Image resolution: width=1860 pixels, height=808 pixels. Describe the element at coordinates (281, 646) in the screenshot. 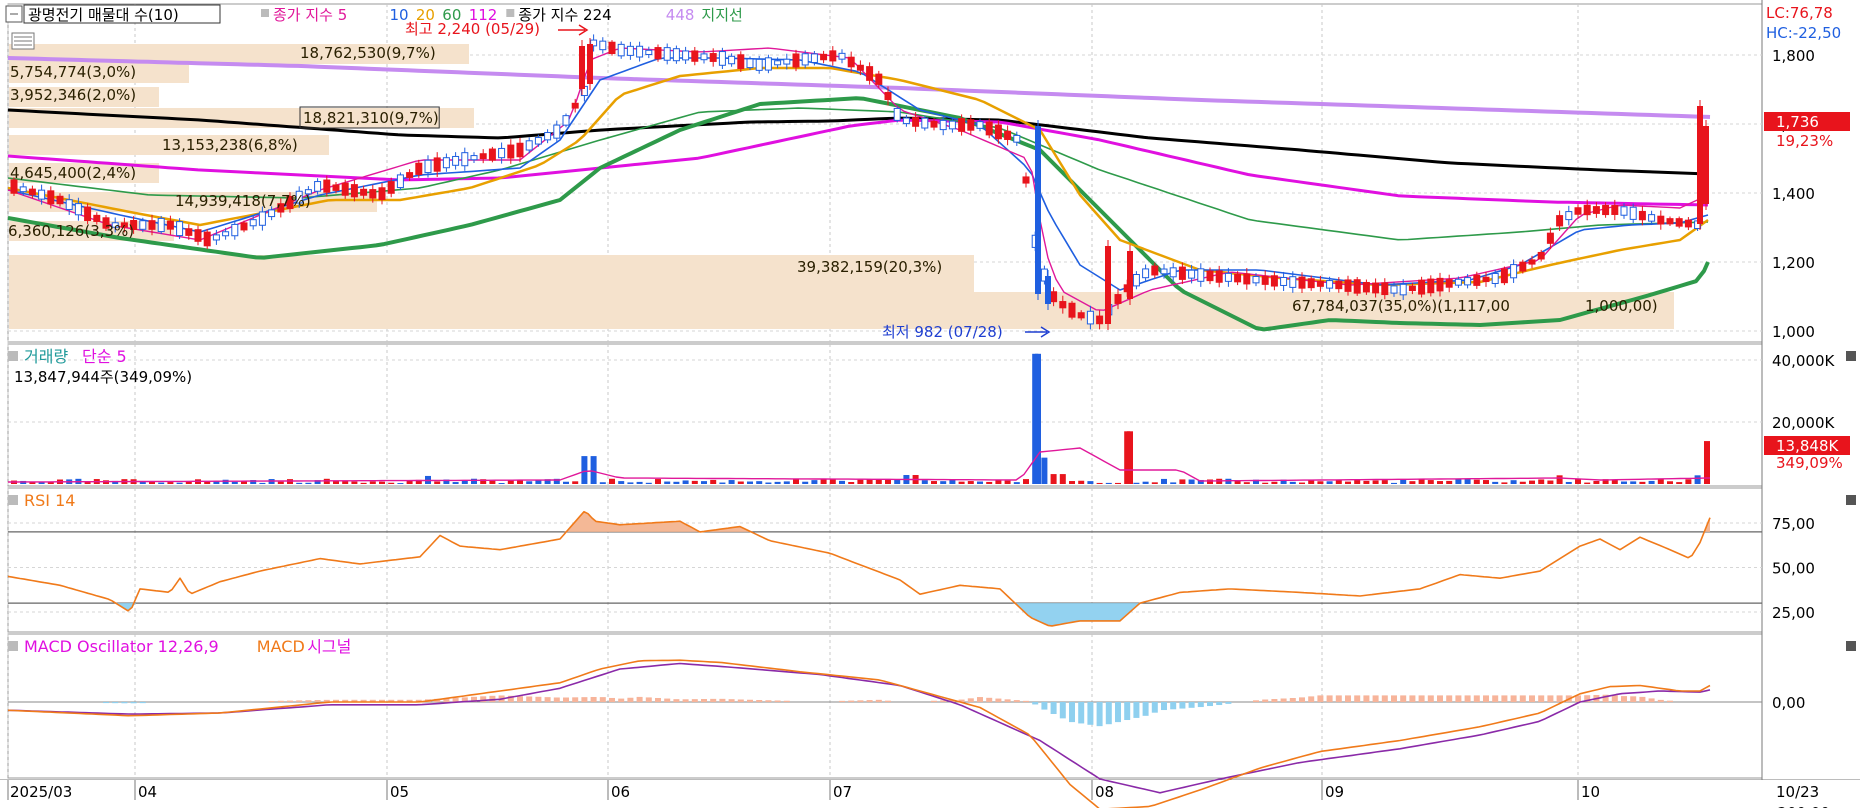

I see `macd-legend-item: MACD` at that location.